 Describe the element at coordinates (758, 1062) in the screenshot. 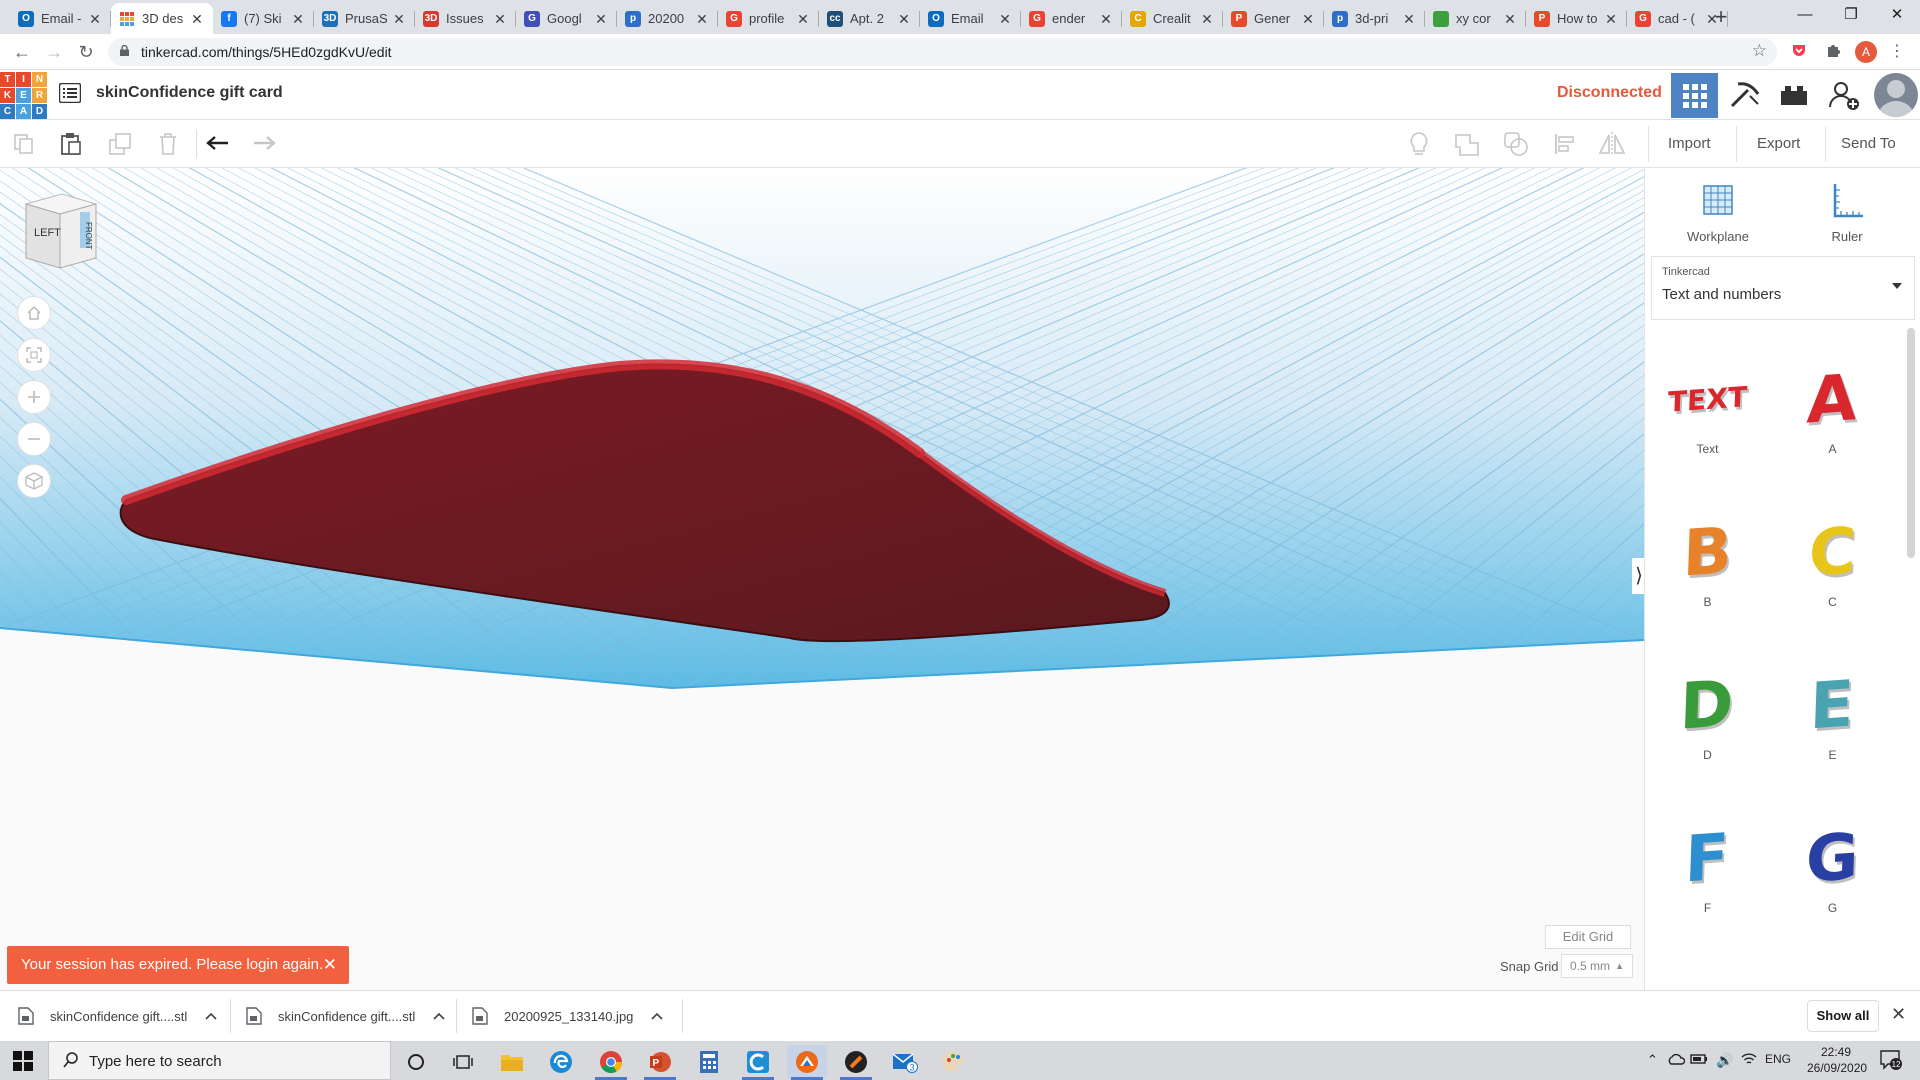

I see `cura-c-app` at that location.